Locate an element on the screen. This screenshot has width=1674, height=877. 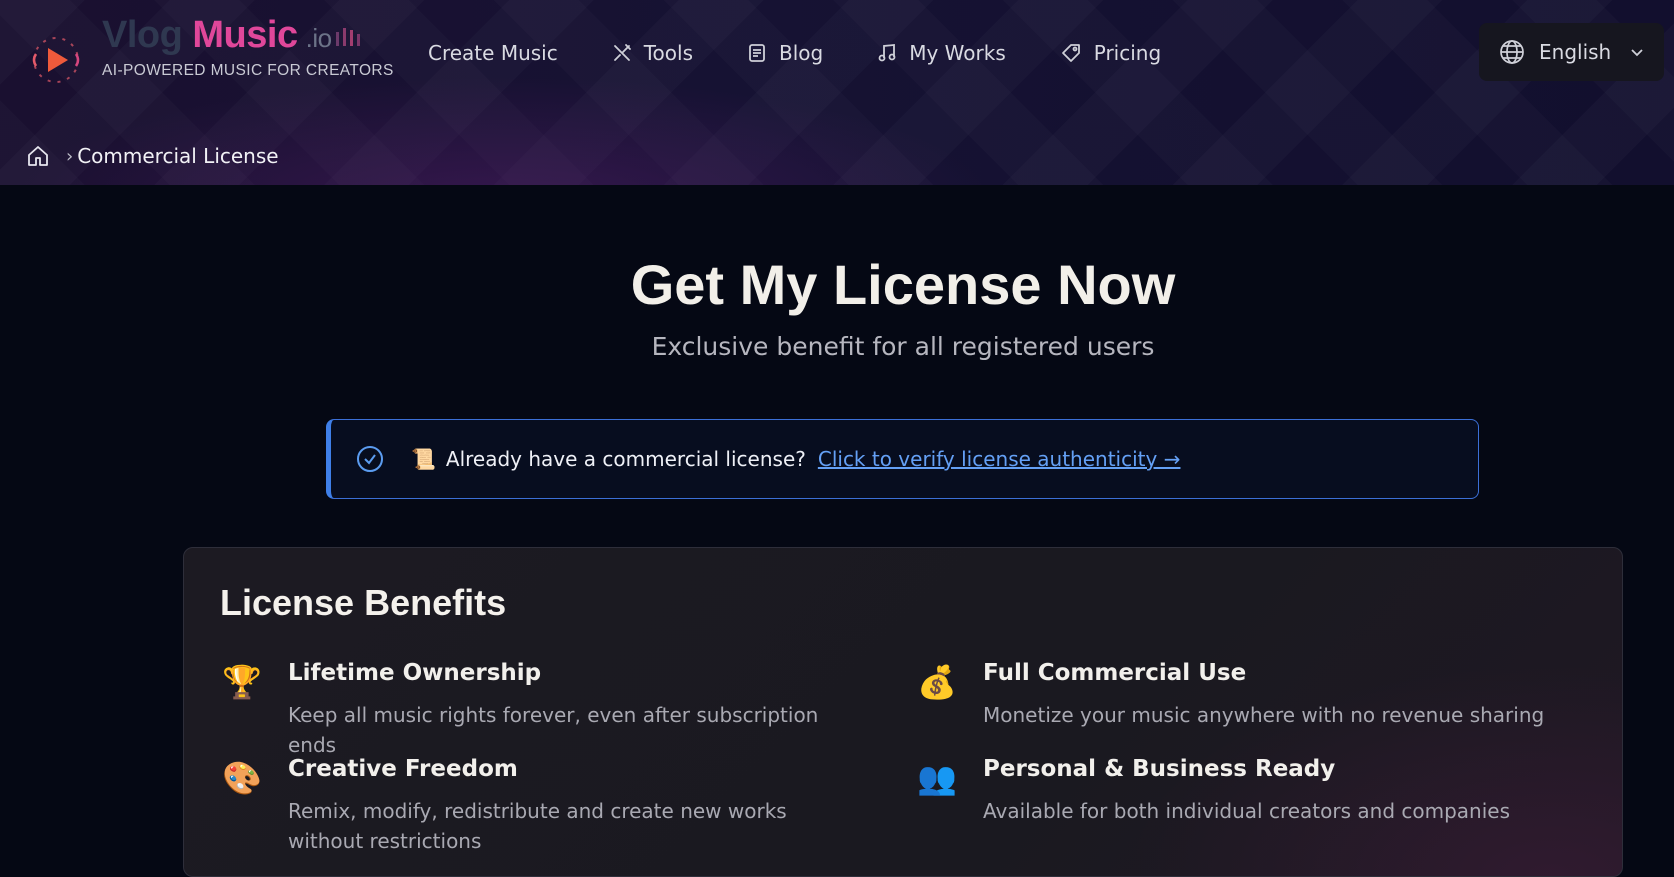
document-icon is located at coordinates (757, 53).